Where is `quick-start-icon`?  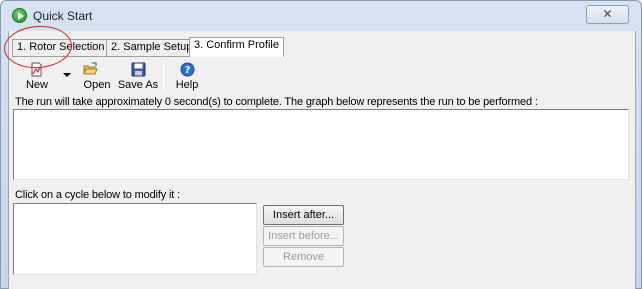 quick-start-icon is located at coordinates (19, 15).